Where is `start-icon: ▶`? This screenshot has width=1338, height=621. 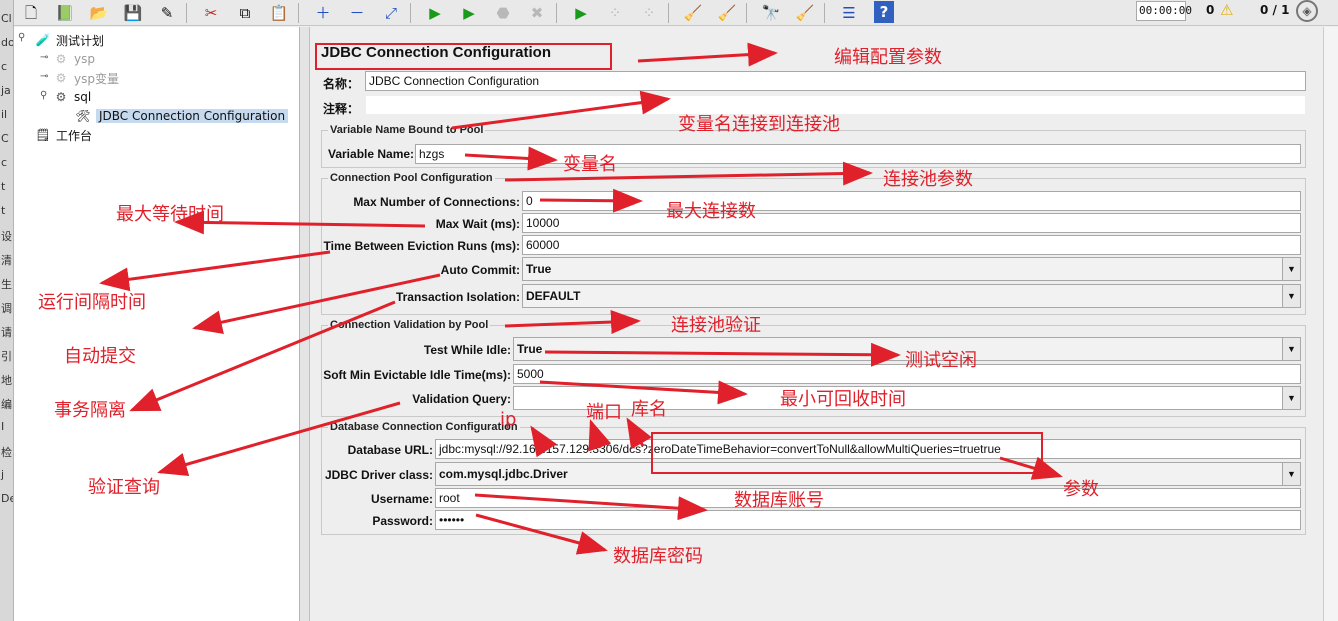 start-icon: ▶ is located at coordinates (435, 13).